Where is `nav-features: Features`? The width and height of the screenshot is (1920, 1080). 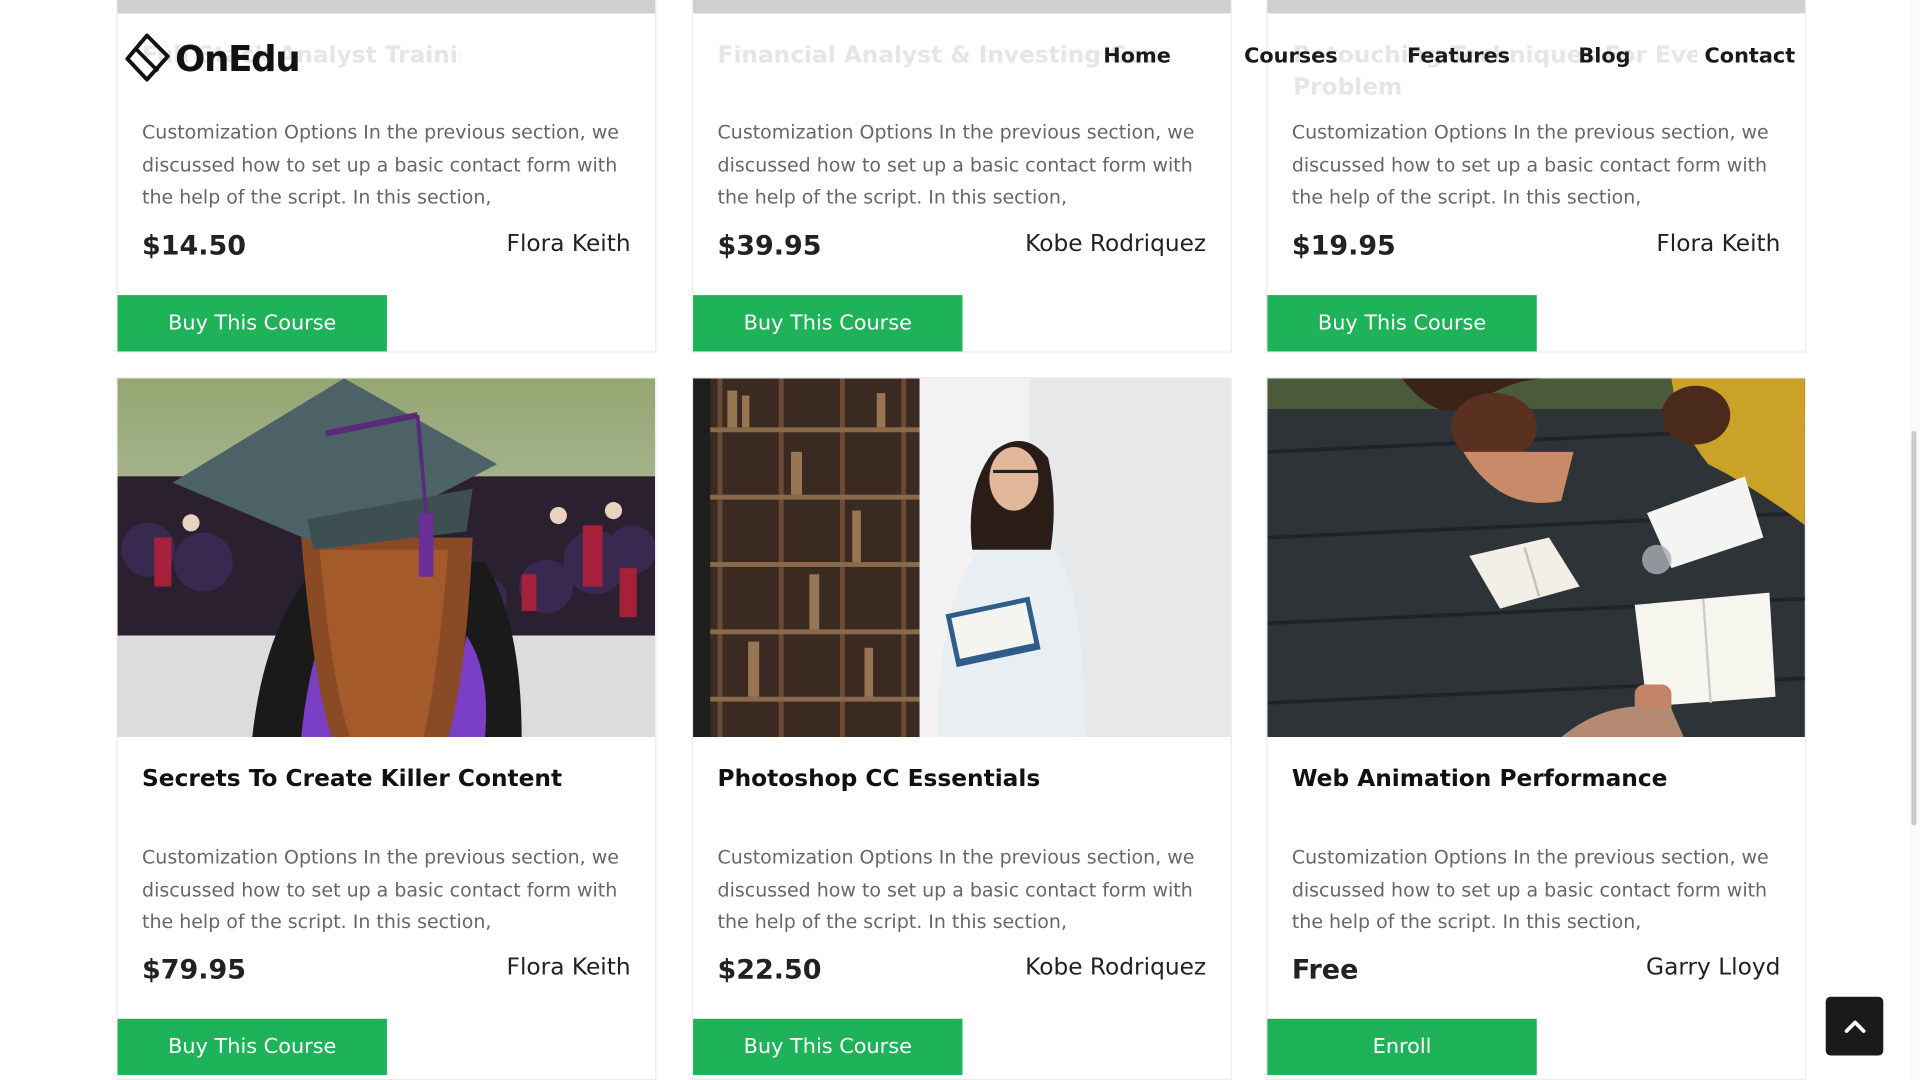 nav-features: Features is located at coordinates (1458, 56).